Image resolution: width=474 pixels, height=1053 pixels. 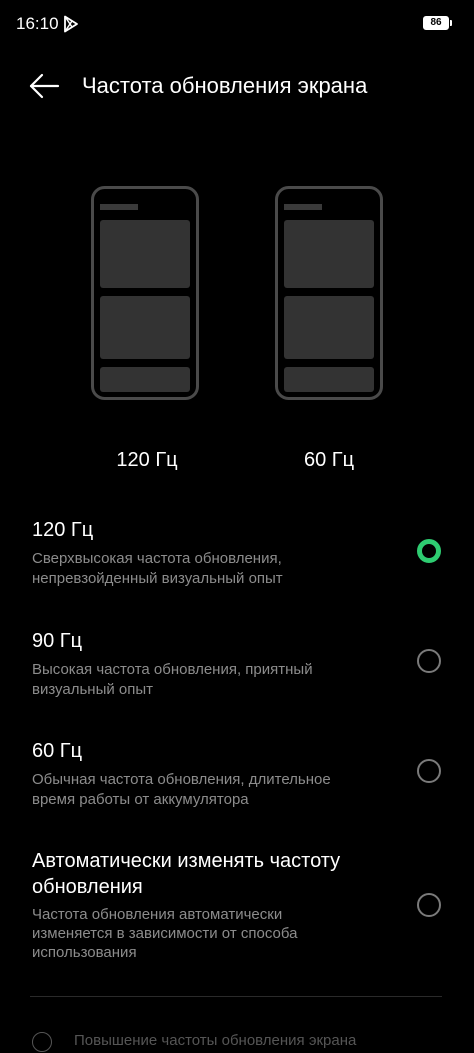 I want to click on preview-phone-120hz, so click(x=145, y=293).